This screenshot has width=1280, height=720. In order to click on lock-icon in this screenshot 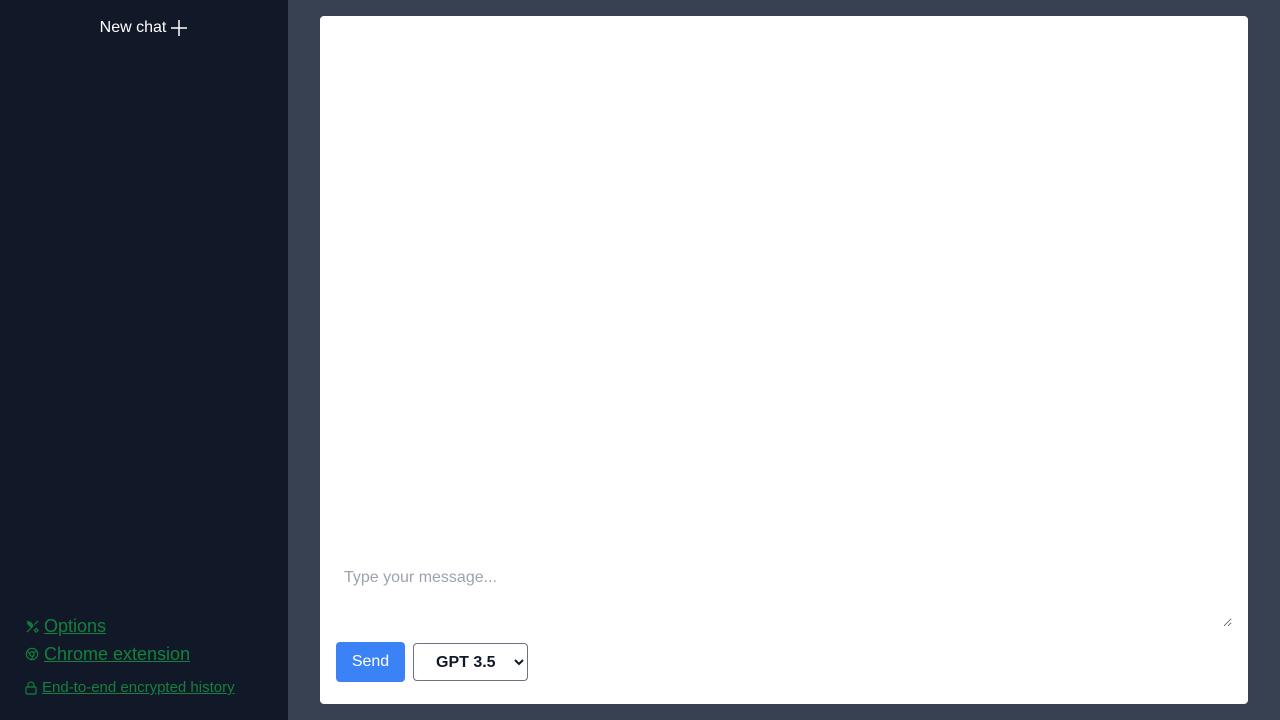, I will do `click(31, 688)`.